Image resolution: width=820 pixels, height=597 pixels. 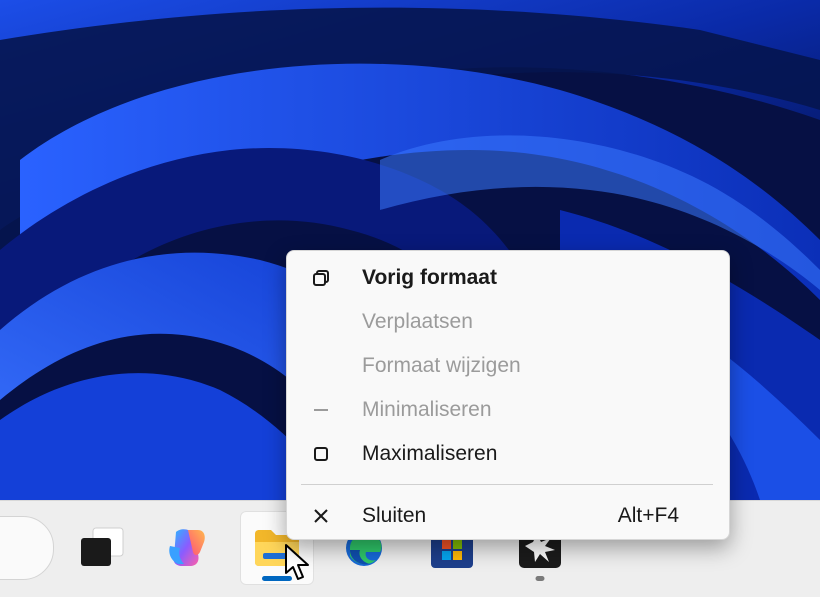 I want to click on task-view-glyph, so click(x=102, y=546).